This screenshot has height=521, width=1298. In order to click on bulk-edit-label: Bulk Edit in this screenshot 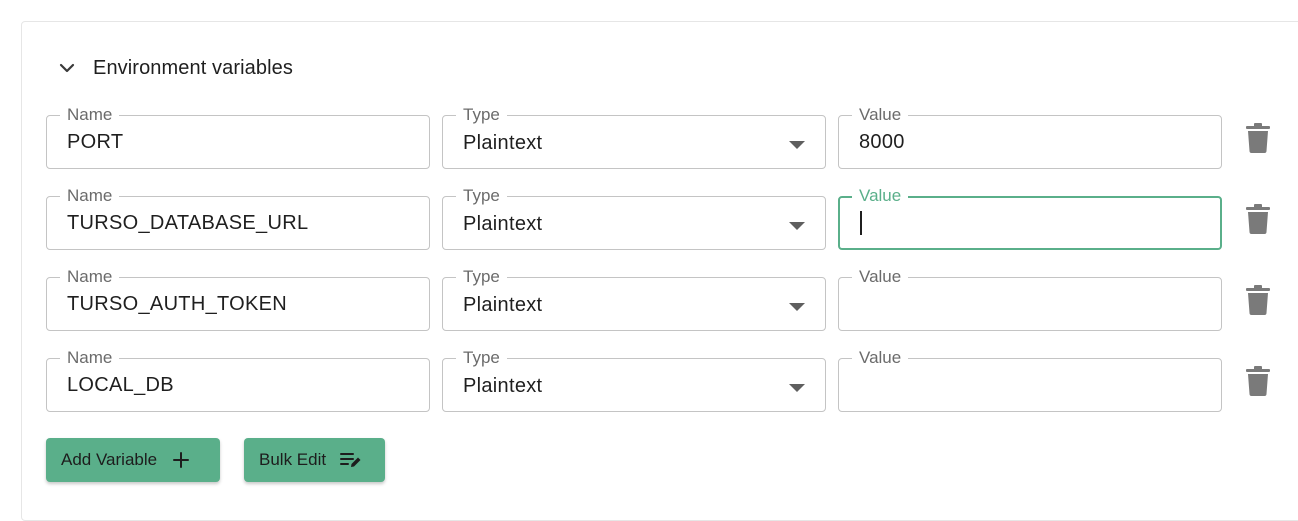, I will do `click(293, 459)`.